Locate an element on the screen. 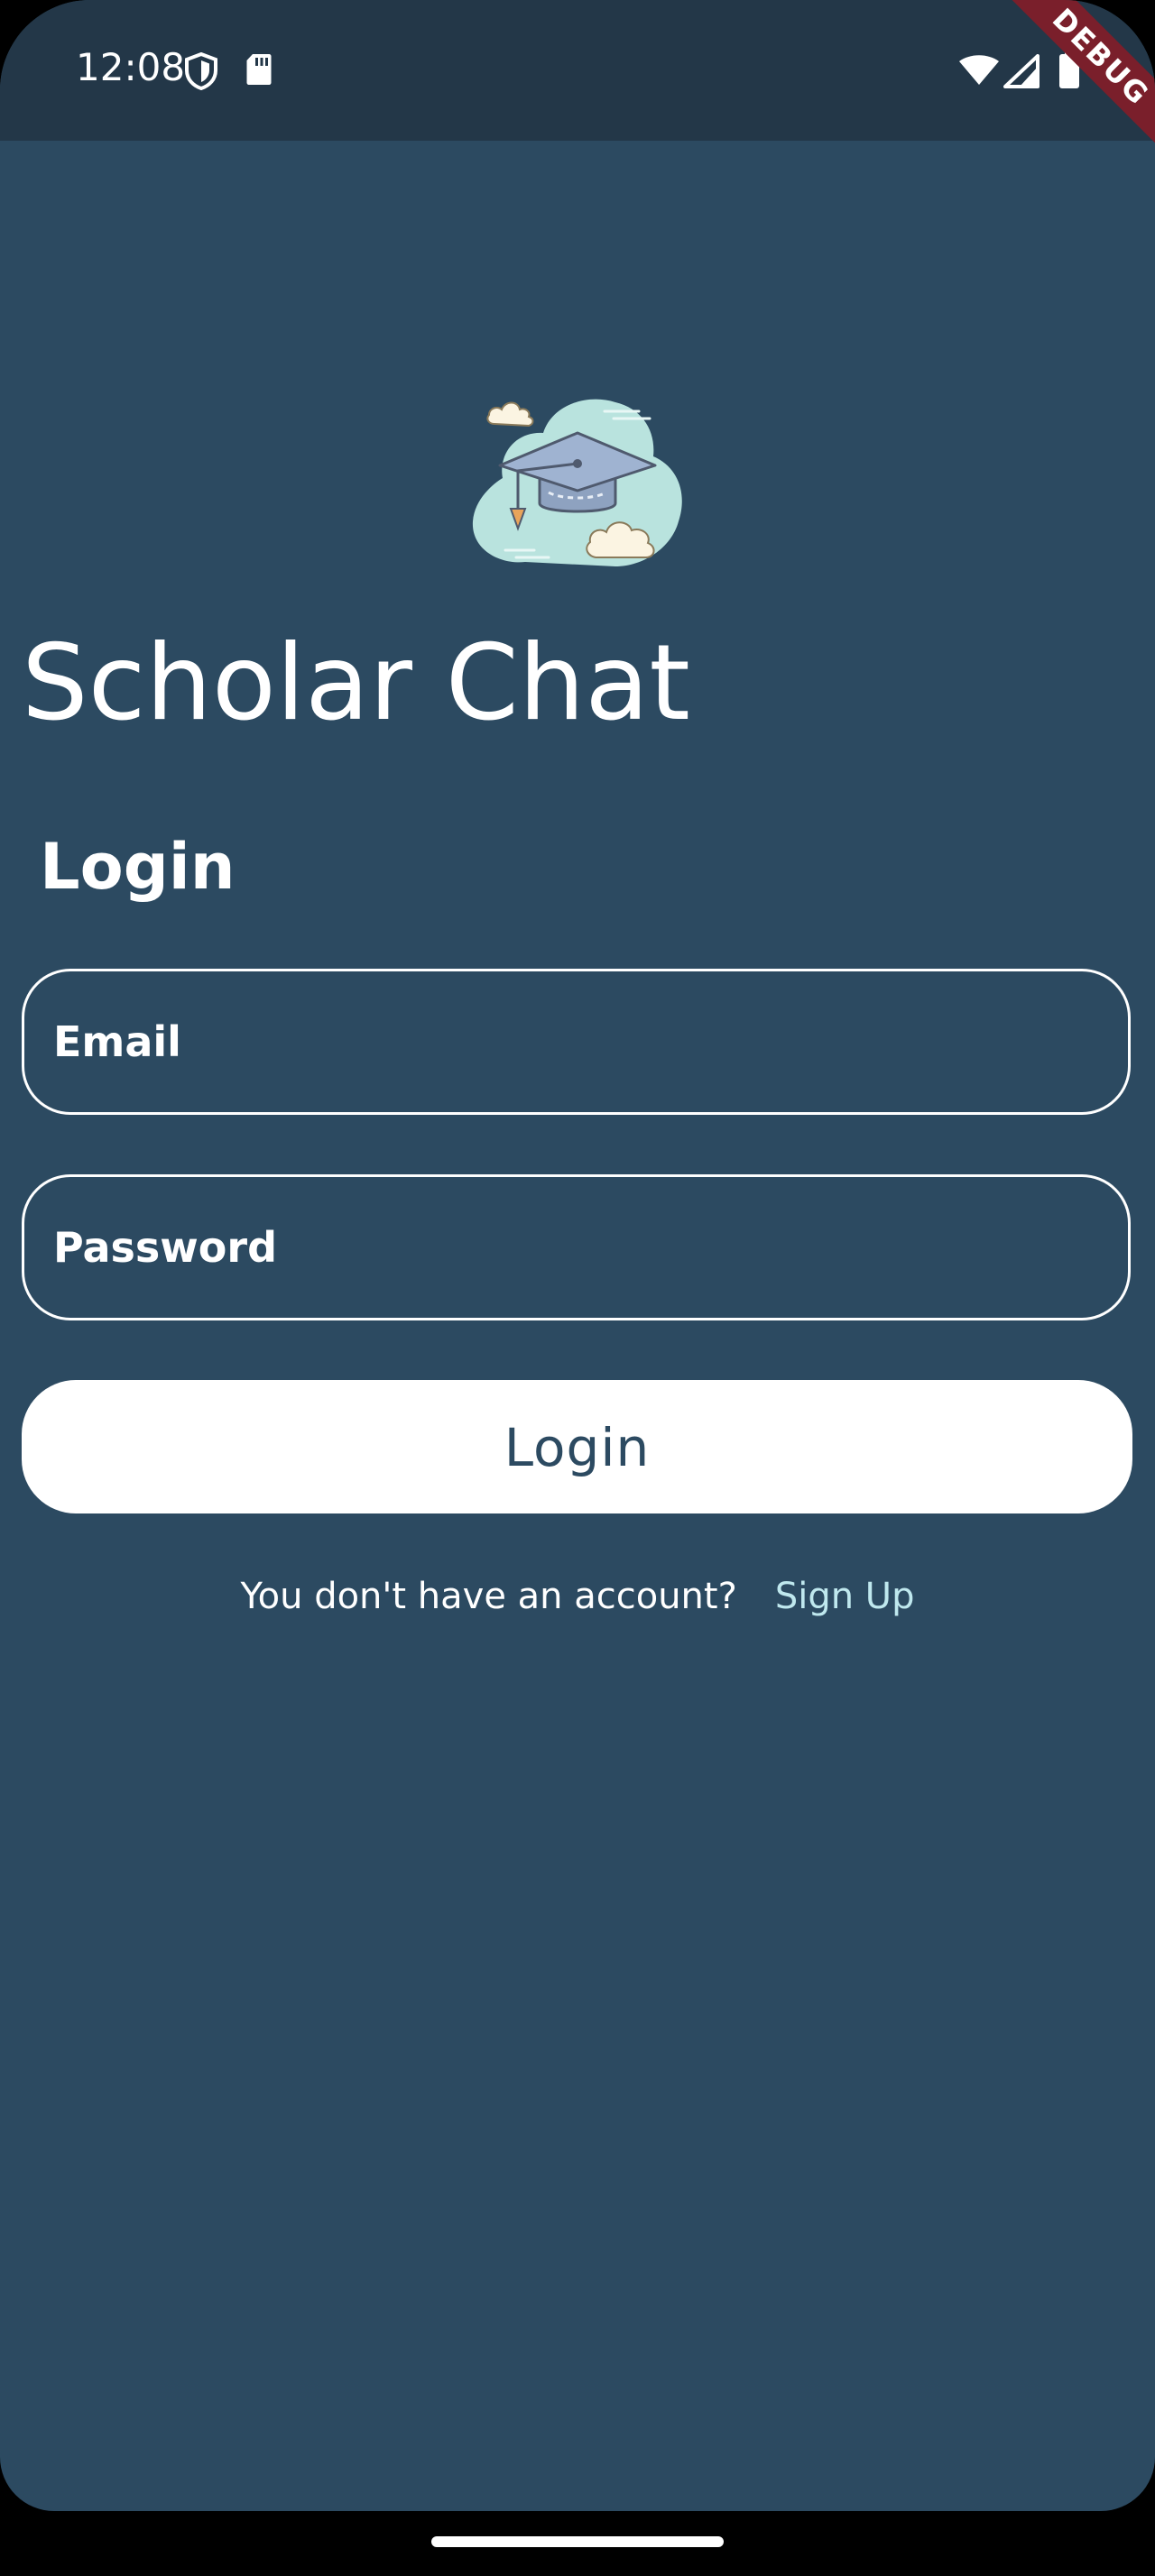 This screenshot has height=2576, width=1155. signup-row: You don't have an account? Sign Up is located at coordinates (577, 1596).